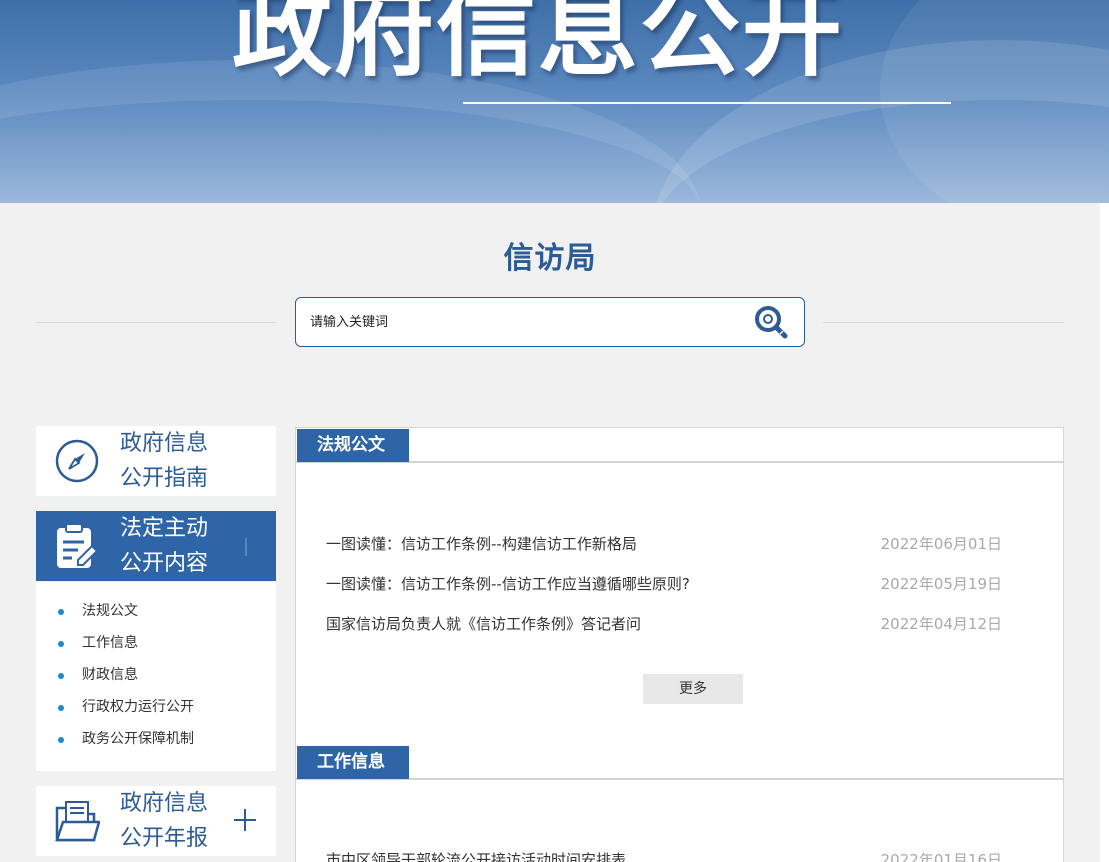  I want to click on sidebar-submenu: 法规公文 工作信息 财政信息 行政权力运行公开 政务公开保障机制, so click(156, 676).